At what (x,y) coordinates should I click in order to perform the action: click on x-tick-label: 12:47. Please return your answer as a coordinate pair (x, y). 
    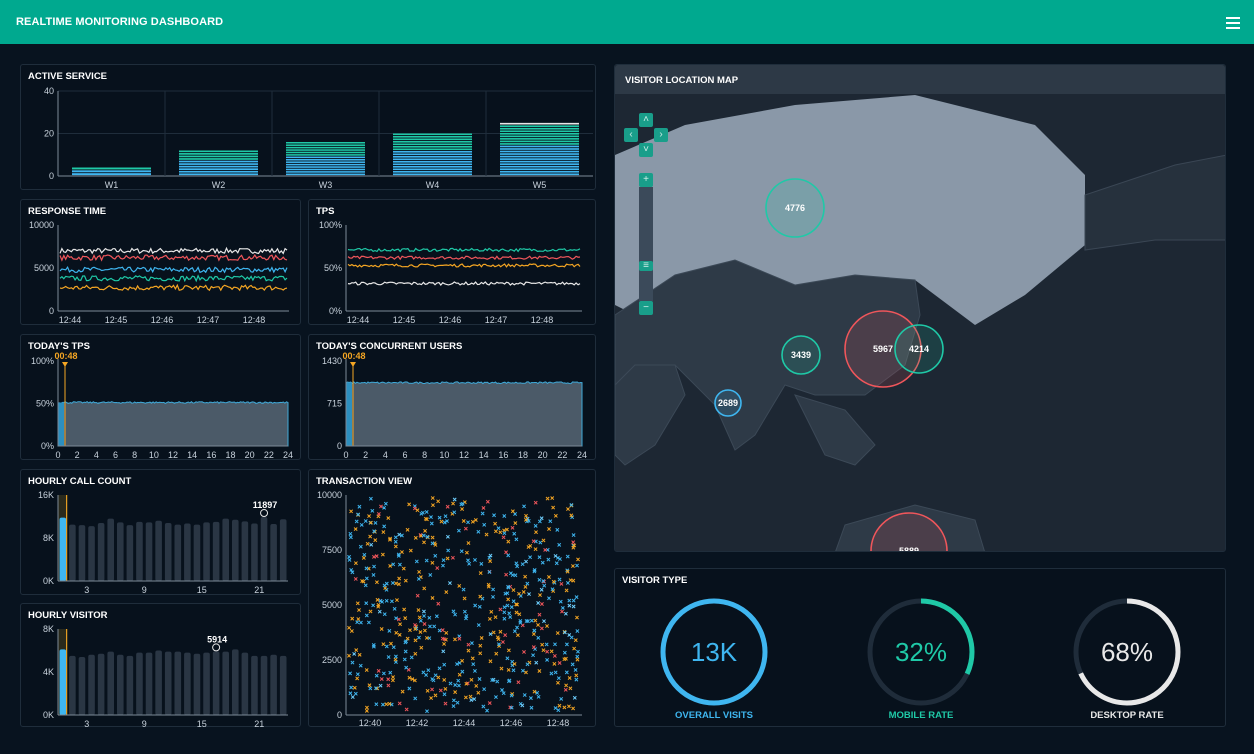
    Looking at the image, I should click on (208, 320).